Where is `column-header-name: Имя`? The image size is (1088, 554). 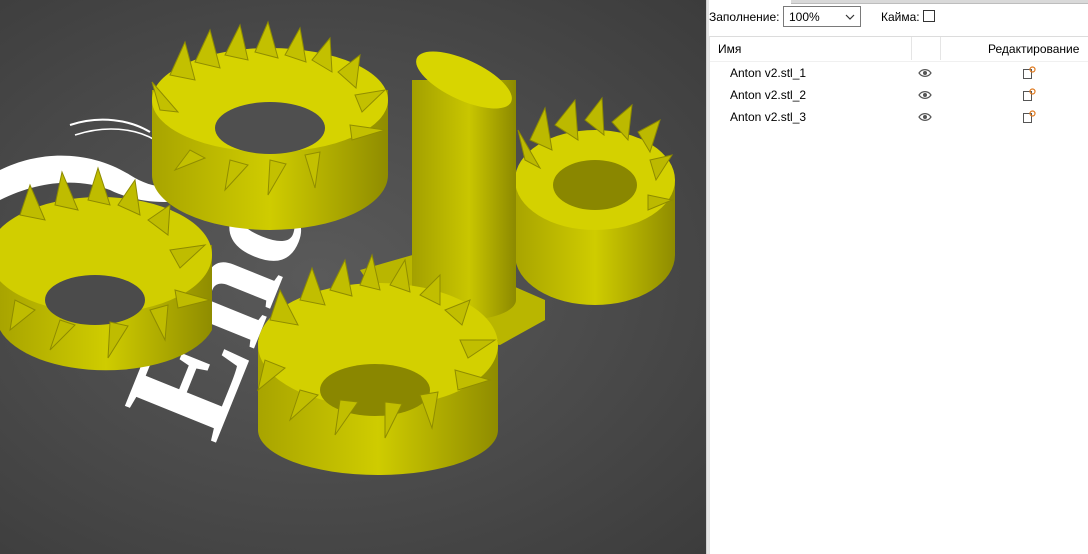 column-header-name: Имя is located at coordinates (729, 49).